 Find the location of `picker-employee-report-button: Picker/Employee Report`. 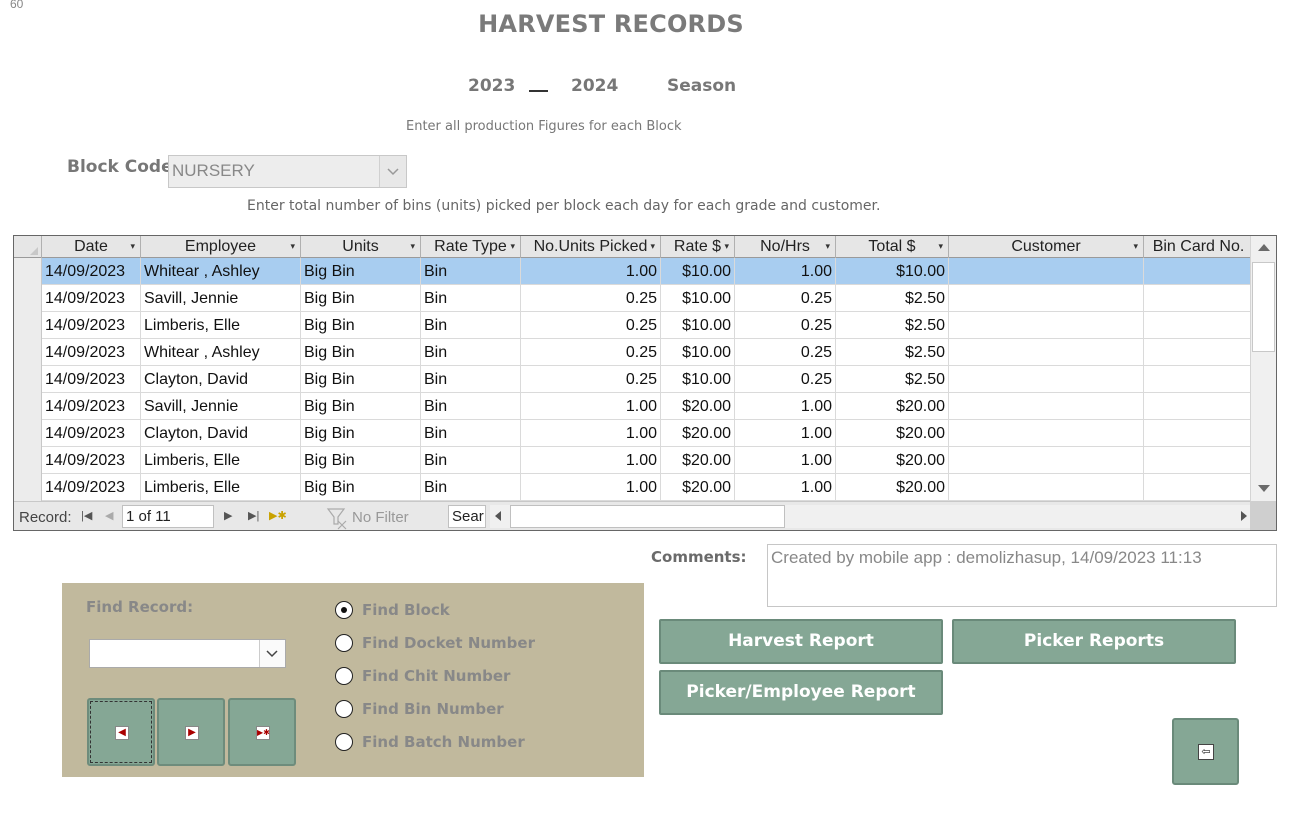

picker-employee-report-button: Picker/Employee Report is located at coordinates (801, 692).